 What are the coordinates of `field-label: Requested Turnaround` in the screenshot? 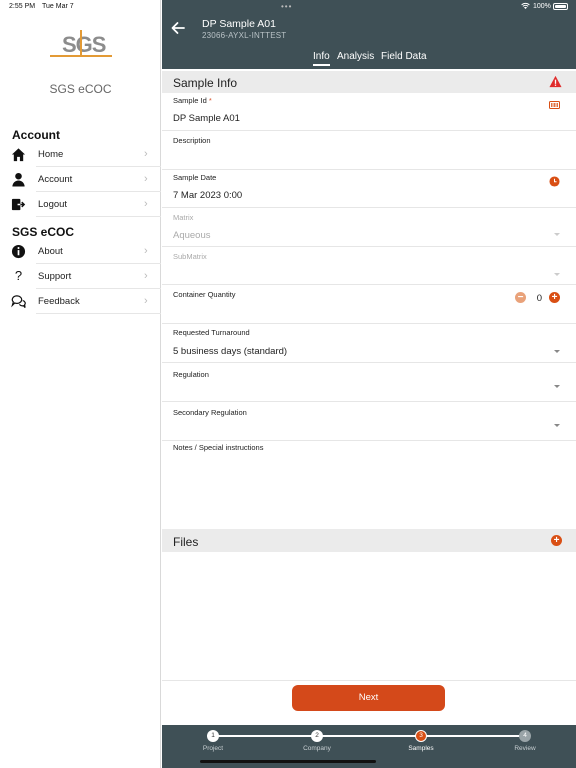 It's located at (211, 332).